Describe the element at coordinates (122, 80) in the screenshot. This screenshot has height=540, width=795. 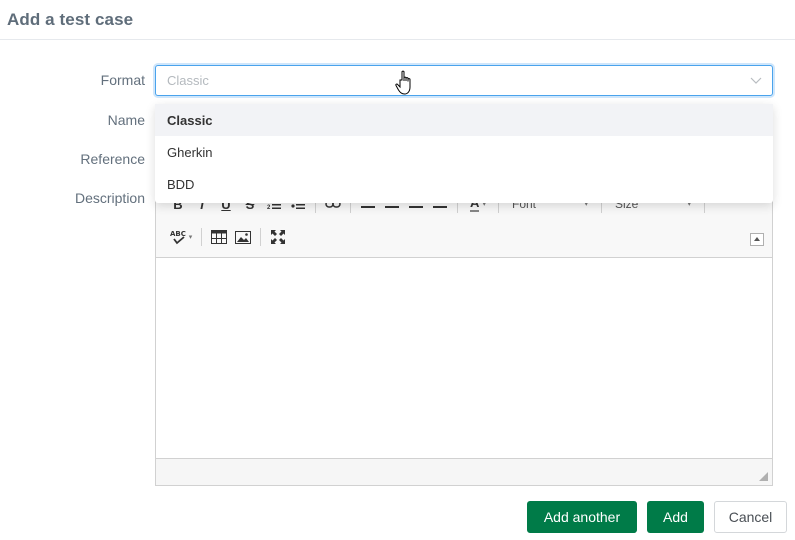
I see `format-label: Format` at that location.